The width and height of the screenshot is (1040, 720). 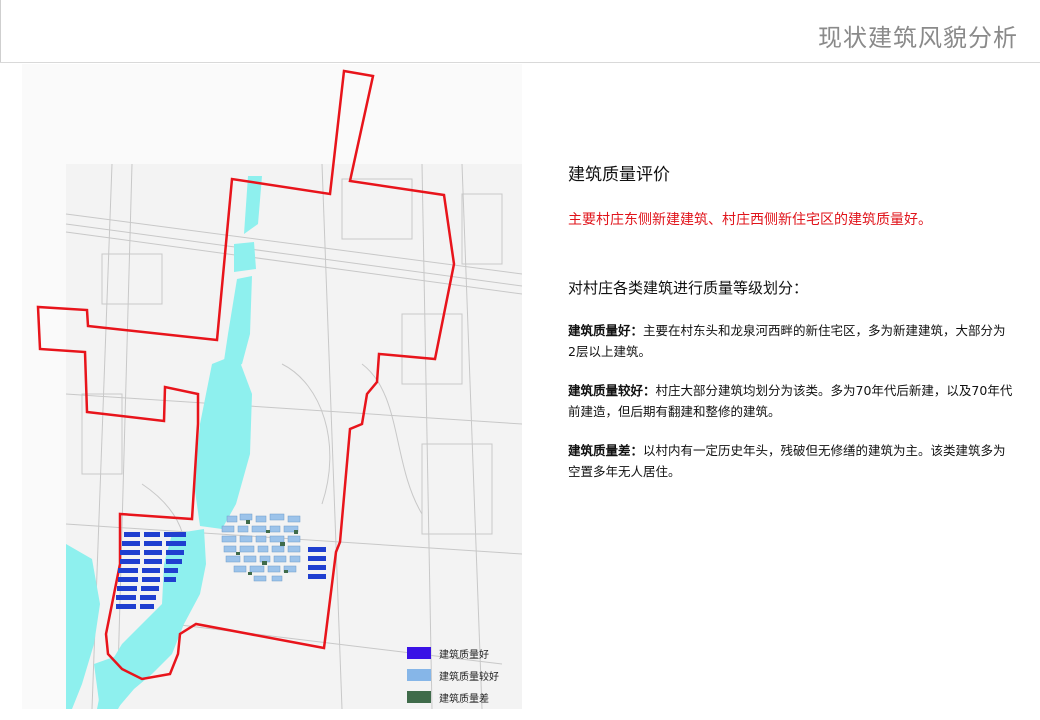 I want to click on legend-swatch-good, so click(x=419, y=653).